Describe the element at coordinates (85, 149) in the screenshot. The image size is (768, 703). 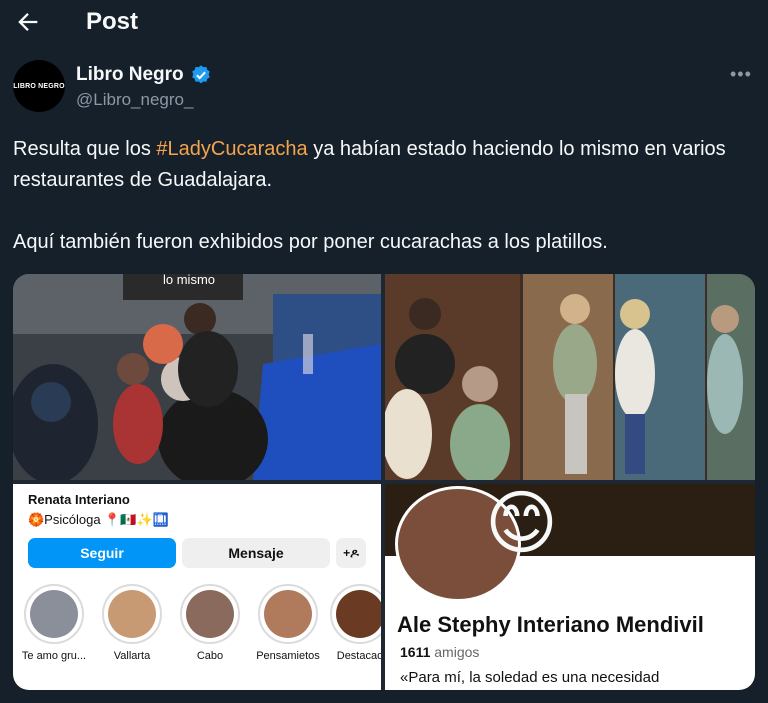
I see `tweet-text-start: Resulta que los` at that location.